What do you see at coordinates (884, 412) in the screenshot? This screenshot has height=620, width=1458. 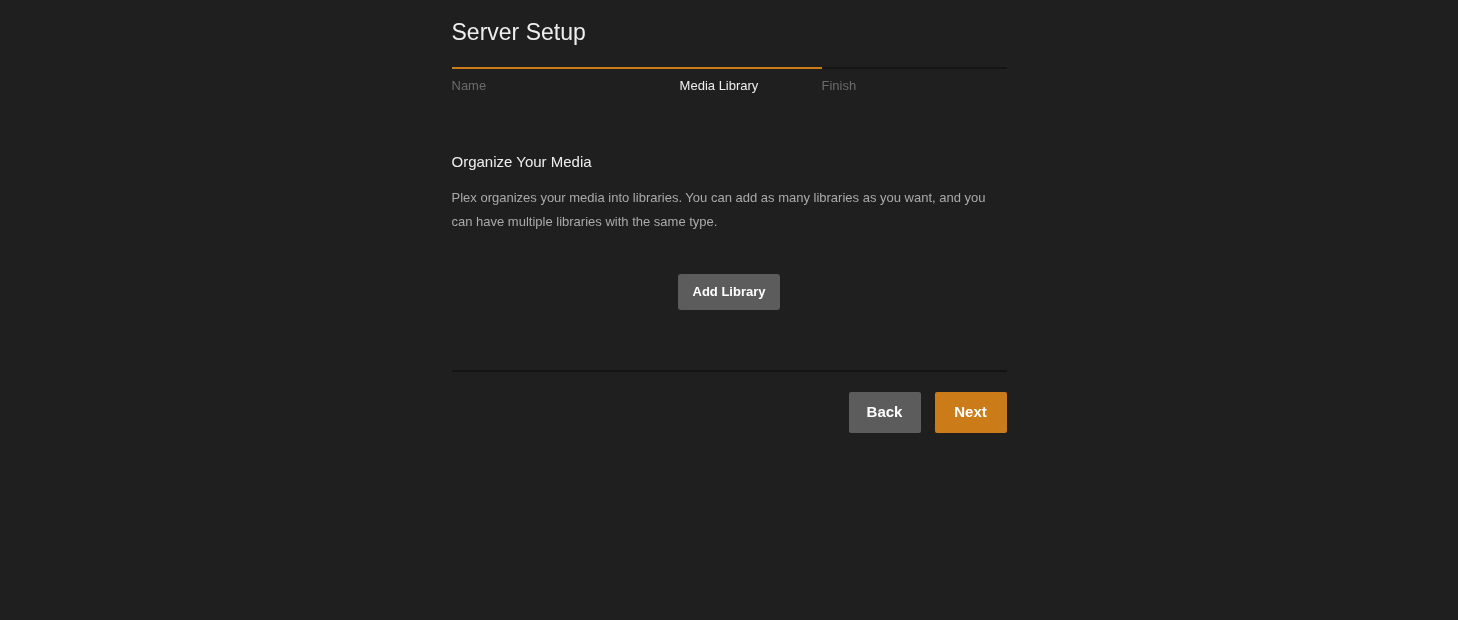 I see `back-button: Back` at bounding box center [884, 412].